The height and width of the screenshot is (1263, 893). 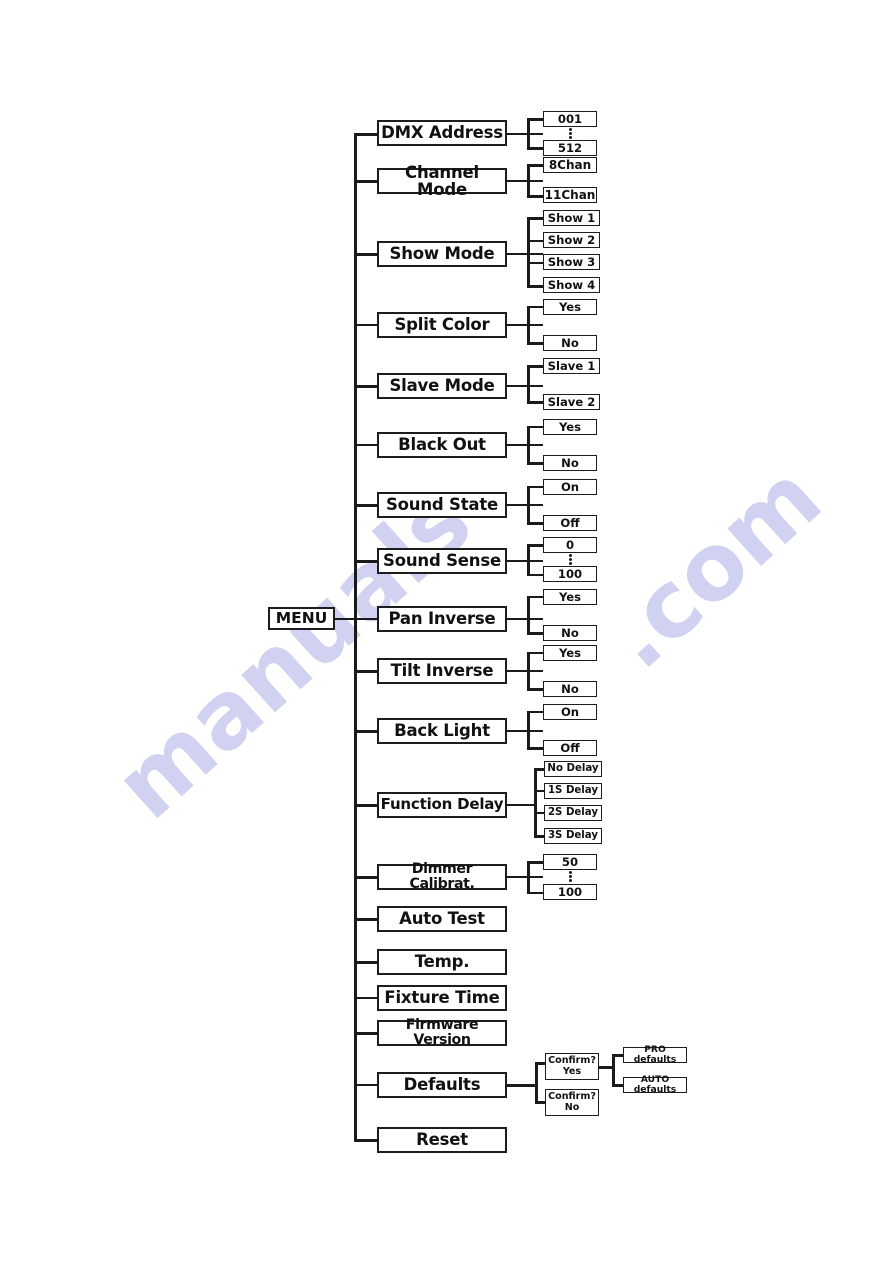 I want to click on option-11chan: 11Chan, so click(x=570, y=195).